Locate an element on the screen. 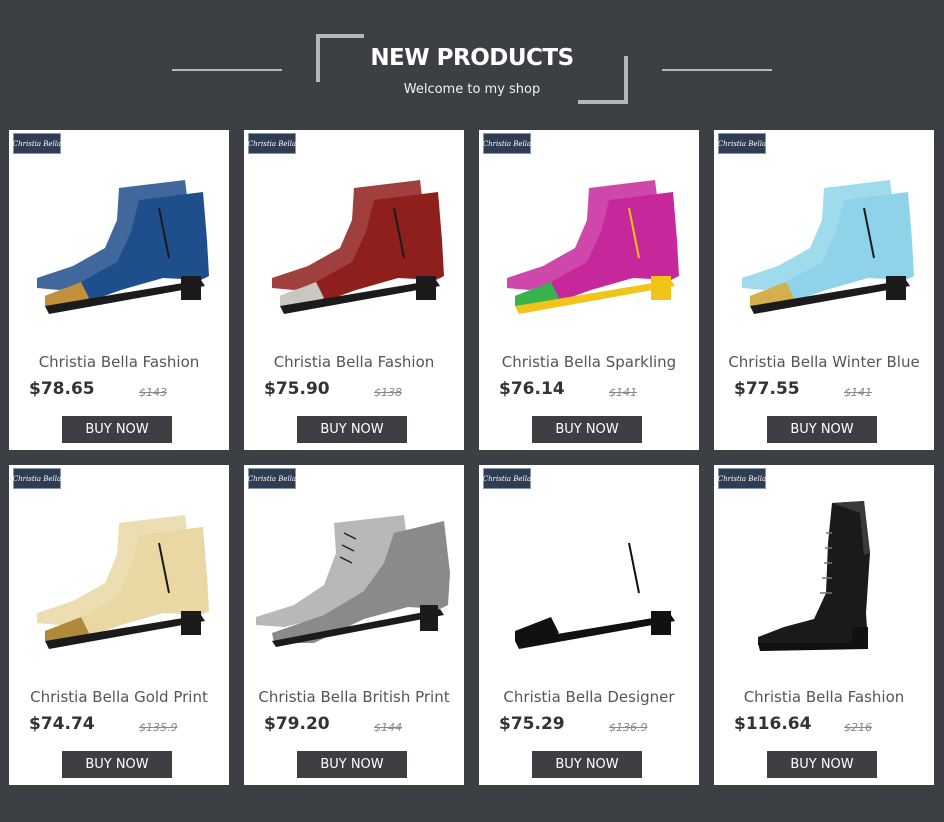  section-title: NEW PRODUCTS is located at coordinates (472, 58).